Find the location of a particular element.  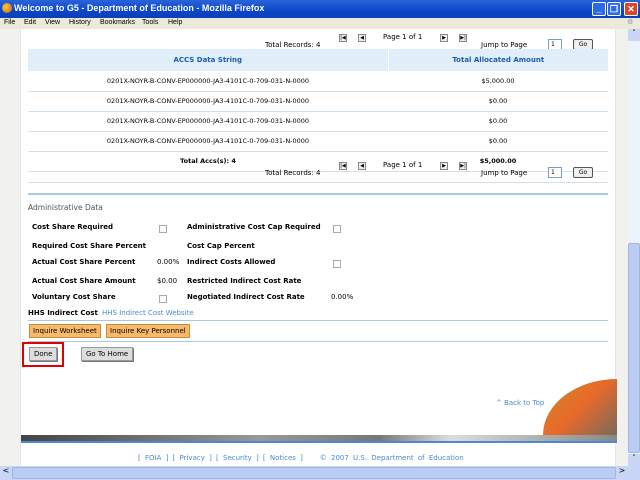

header-amount: Total Allocated Amount is located at coordinates (498, 60).